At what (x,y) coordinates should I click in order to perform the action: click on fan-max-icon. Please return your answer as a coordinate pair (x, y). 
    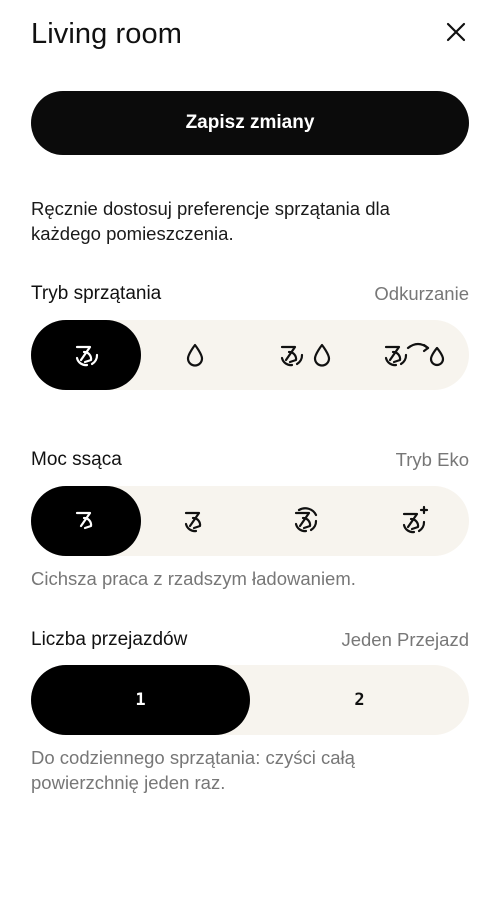
    Looking at the image, I should click on (305, 520).